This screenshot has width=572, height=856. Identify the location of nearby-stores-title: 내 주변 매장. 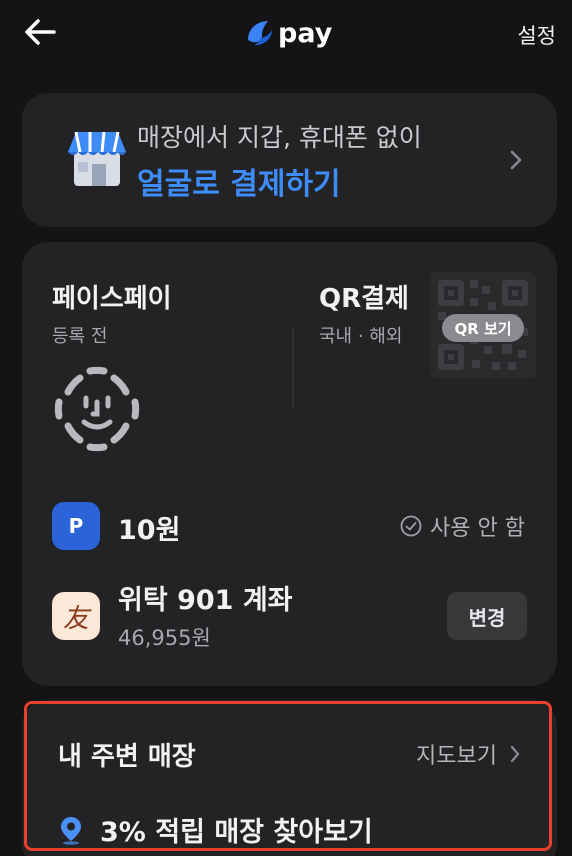
(127, 757).